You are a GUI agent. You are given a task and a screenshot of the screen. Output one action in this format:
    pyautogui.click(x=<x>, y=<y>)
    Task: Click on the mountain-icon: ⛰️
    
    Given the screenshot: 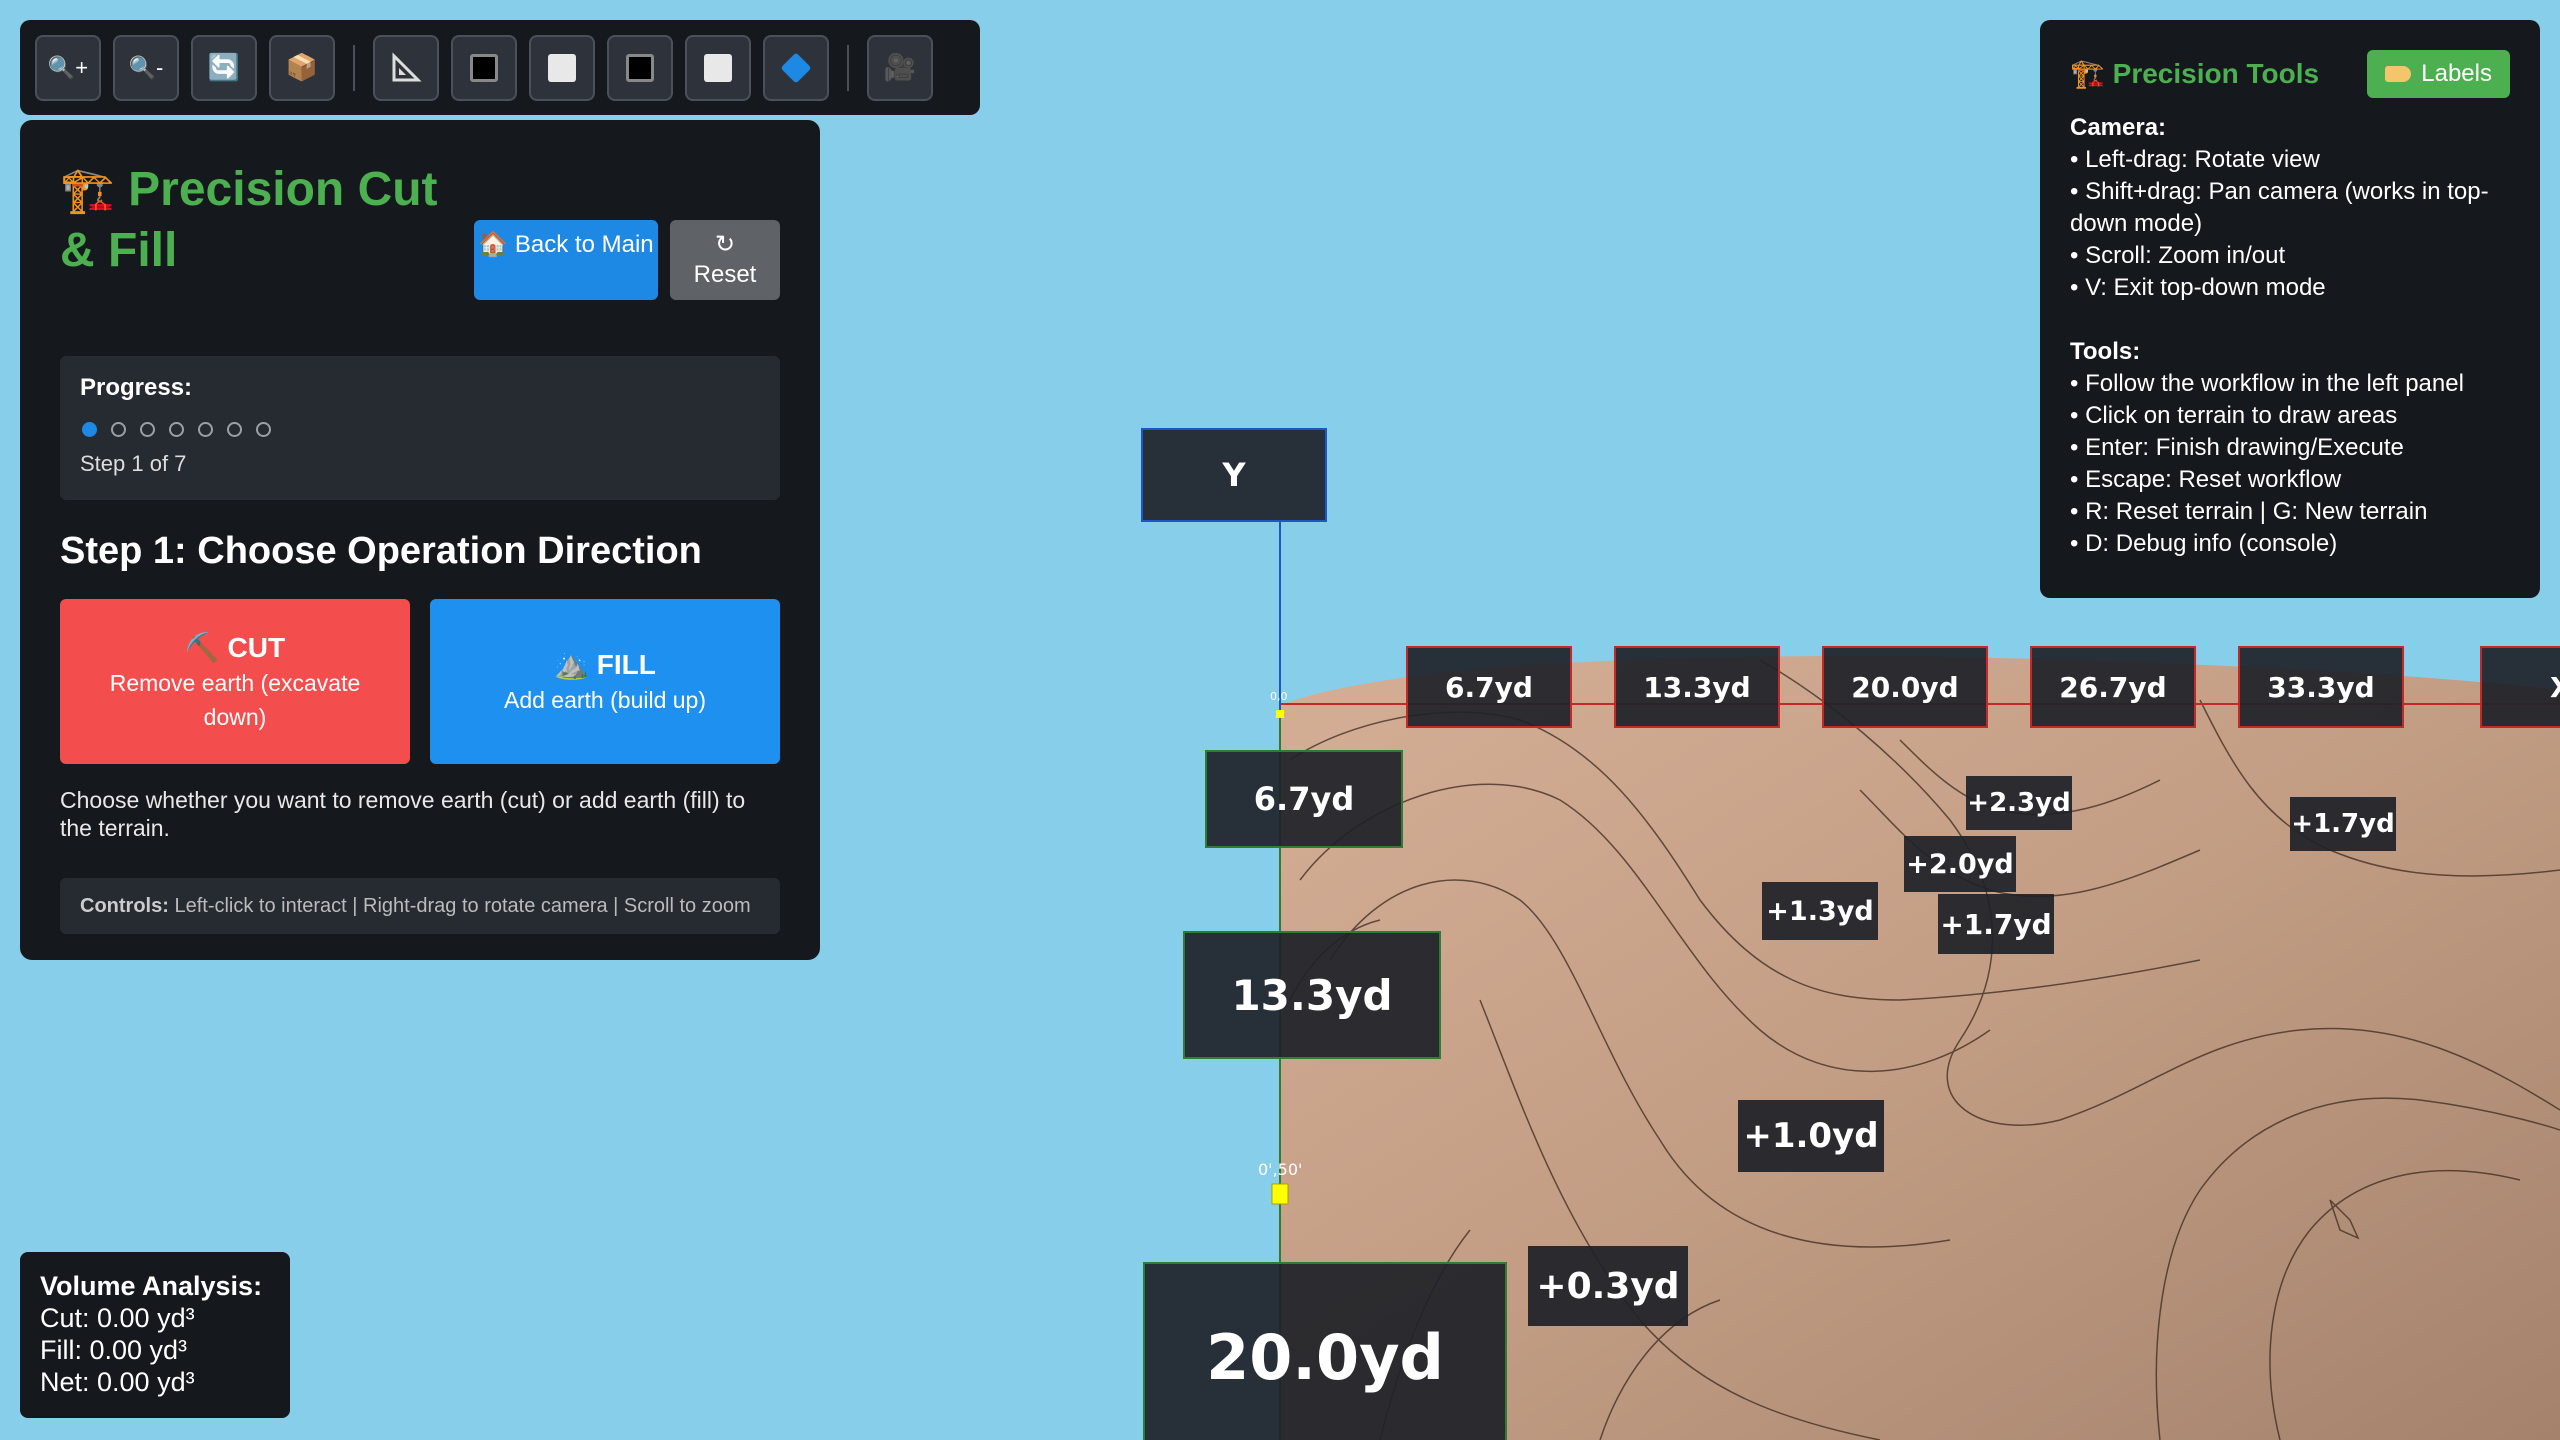 What is the action you would take?
    pyautogui.click(x=571, y=664)
    